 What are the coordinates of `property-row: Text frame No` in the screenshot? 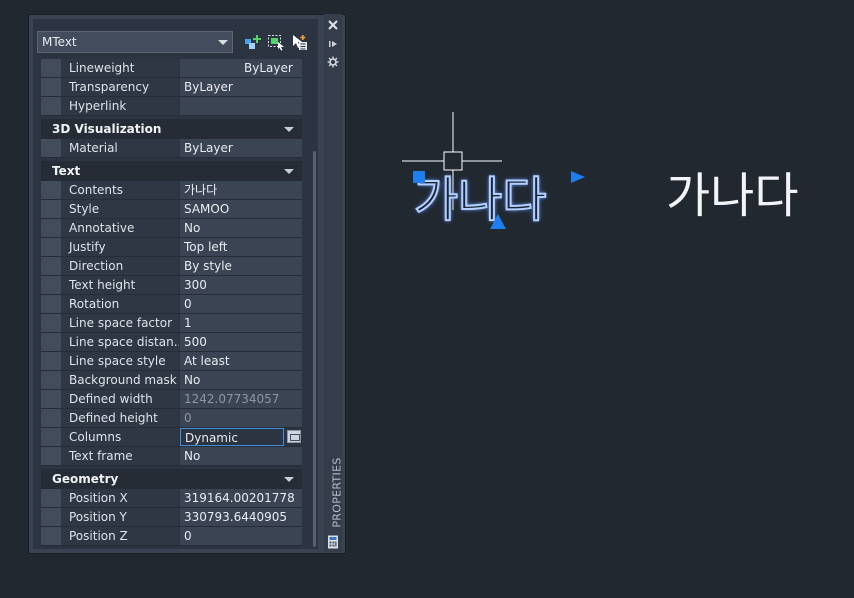 It's located at (171, 456).